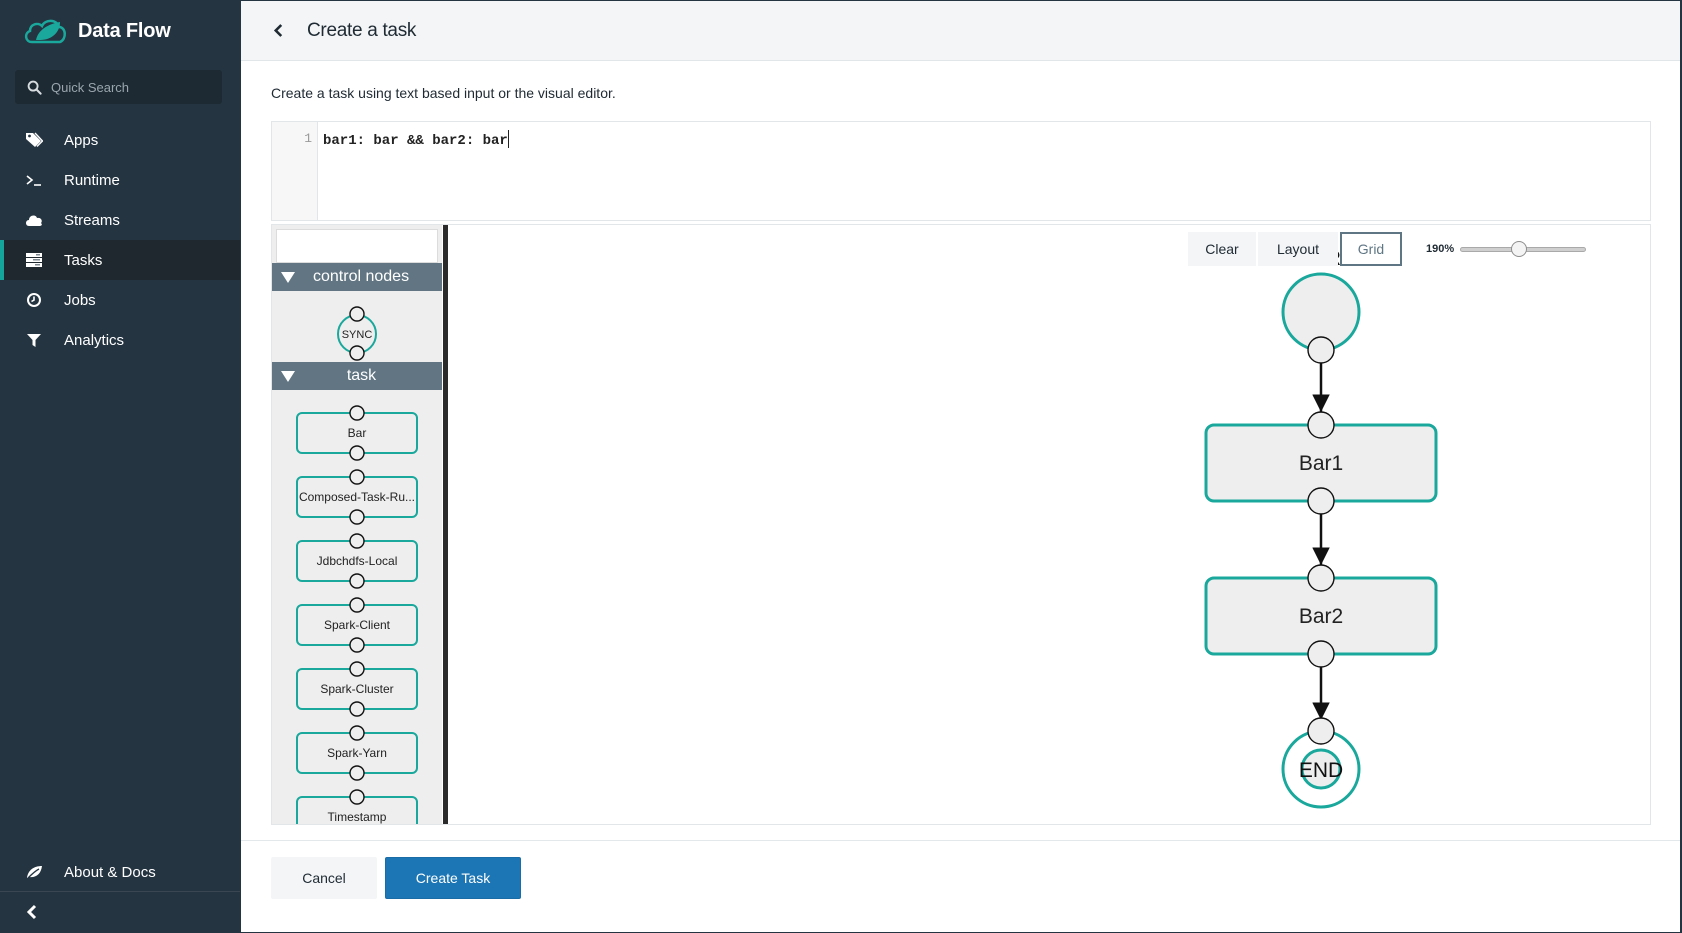 The width and height of the screenshot is (1682, 933). I want to click on create-task-button: Create Task, so click(453, 878).